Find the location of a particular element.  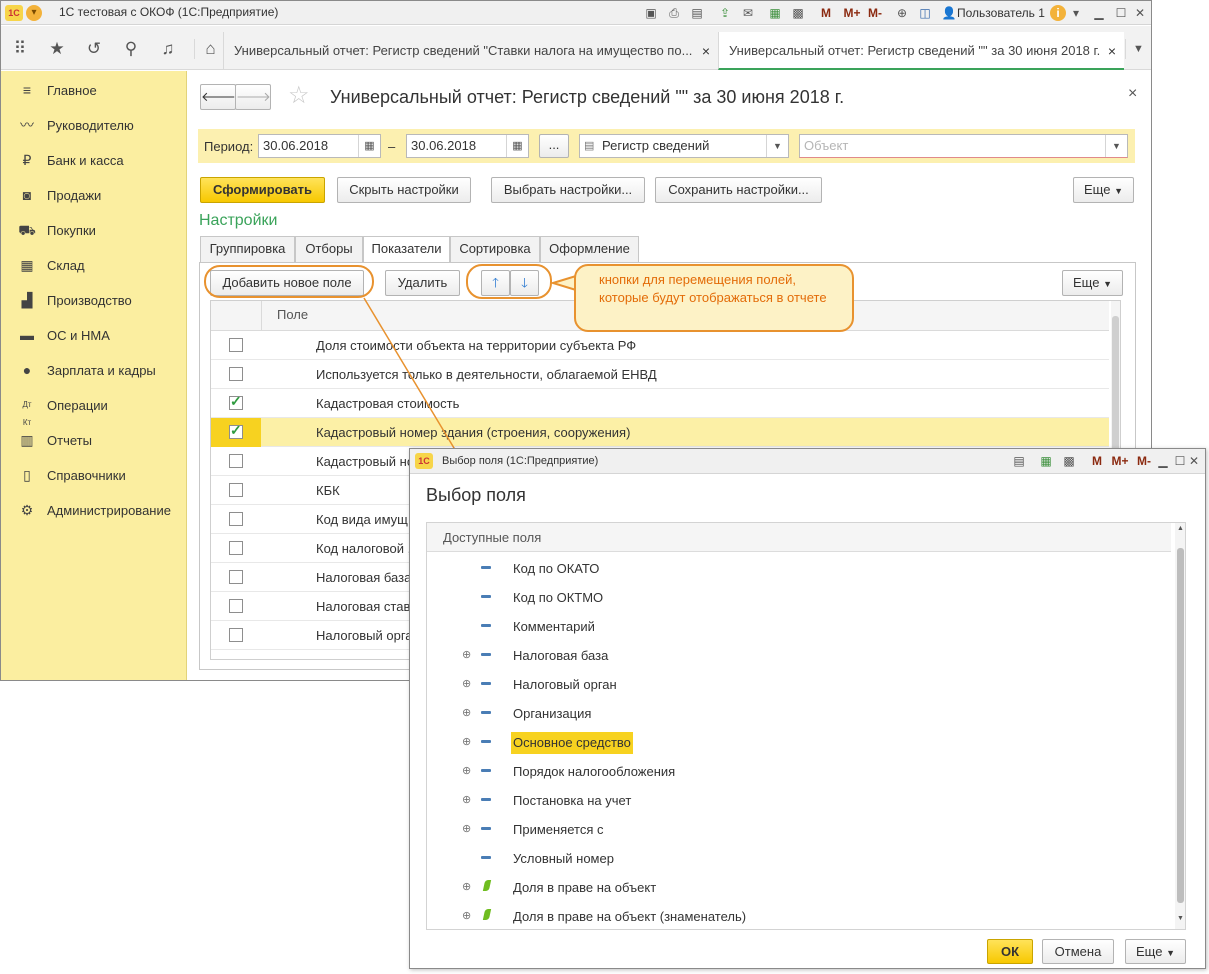

tree-item-label: Постановка на учет is located at coordinates (572, 800).